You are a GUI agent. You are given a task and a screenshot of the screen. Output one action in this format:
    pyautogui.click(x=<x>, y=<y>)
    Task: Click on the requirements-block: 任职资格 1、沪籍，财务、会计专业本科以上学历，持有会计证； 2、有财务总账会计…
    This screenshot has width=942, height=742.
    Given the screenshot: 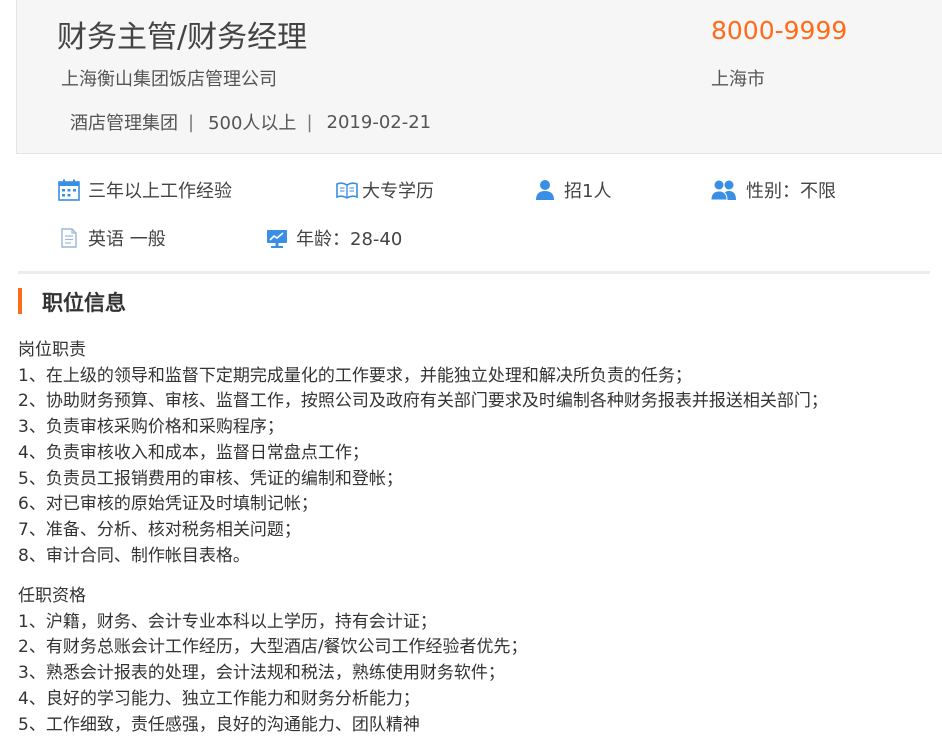 What is the action you would take?
    pyautogui.click(x=273, y=661)
    